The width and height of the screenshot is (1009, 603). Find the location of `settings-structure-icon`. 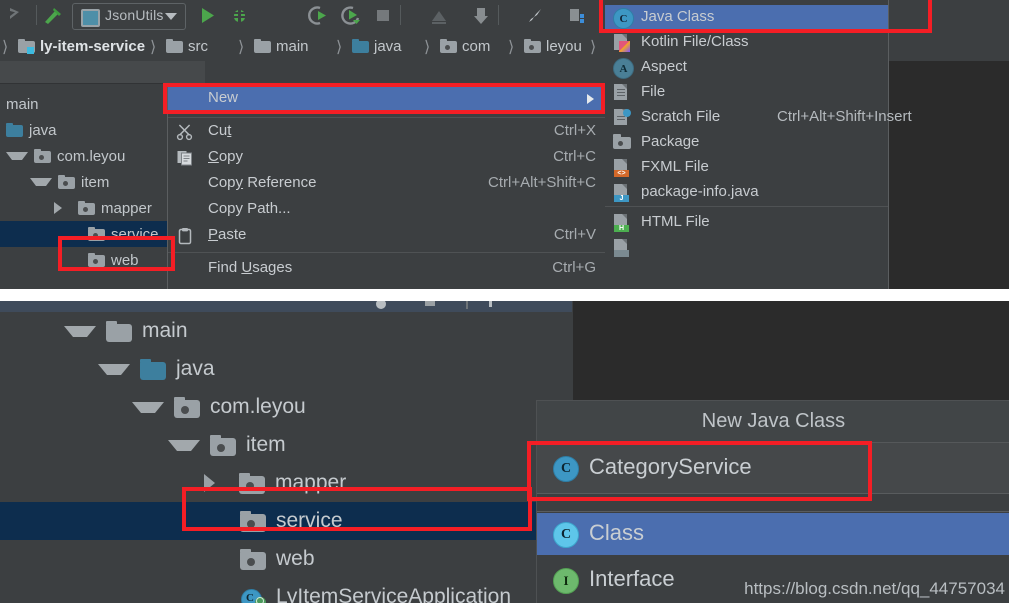

settings-structure-icon is located at coordinates (577, 15).